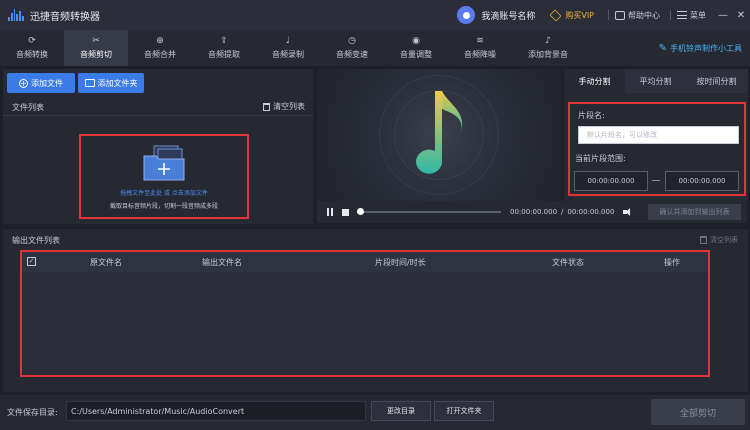 The height and width of the screenshot is (430, 750). Describe the element at coordinates (224, 41) in the screenshot. I see `extract-icon: ⇪` at that location.